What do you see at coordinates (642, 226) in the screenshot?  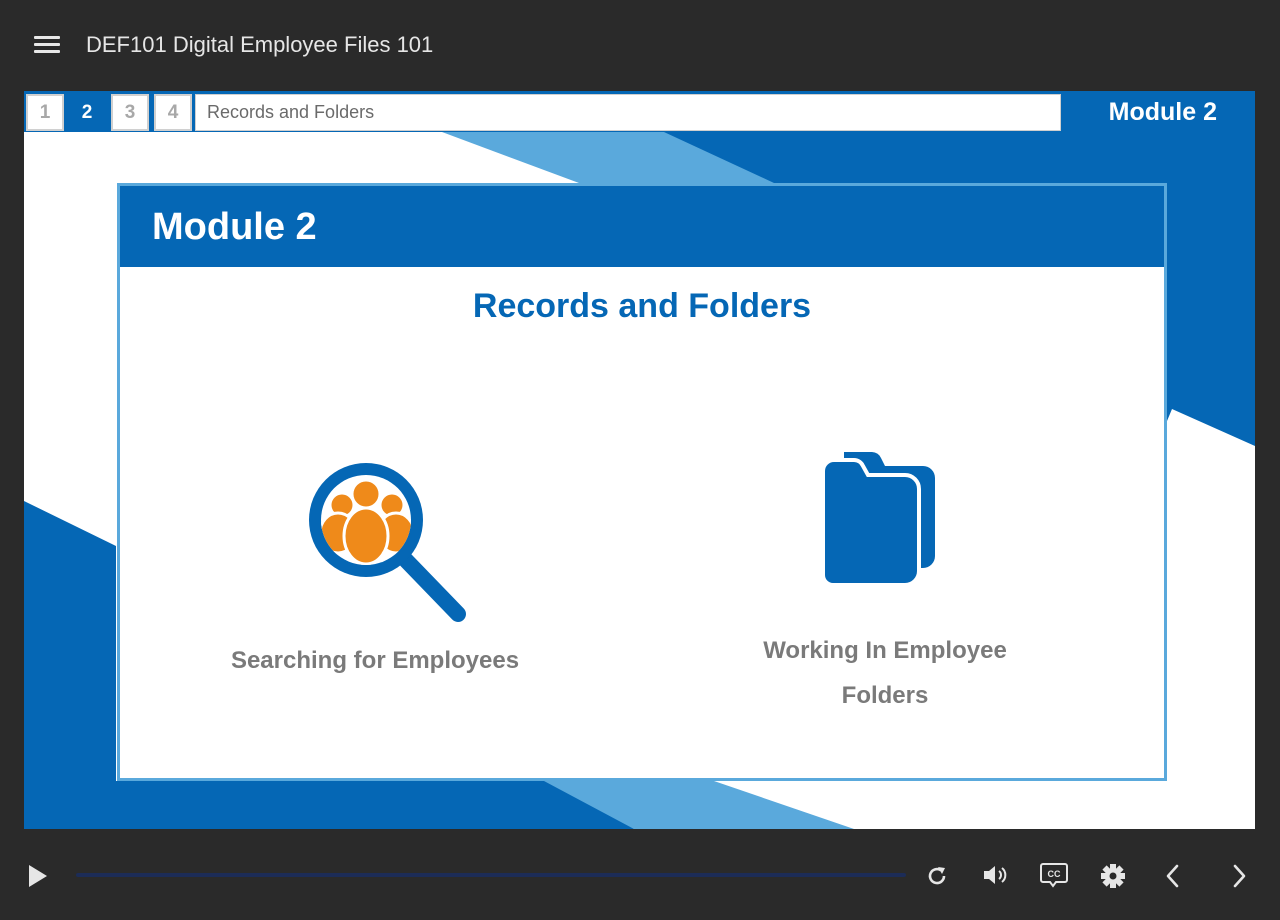 I see `card-header: Module 2` at bounding box center [642, 226].